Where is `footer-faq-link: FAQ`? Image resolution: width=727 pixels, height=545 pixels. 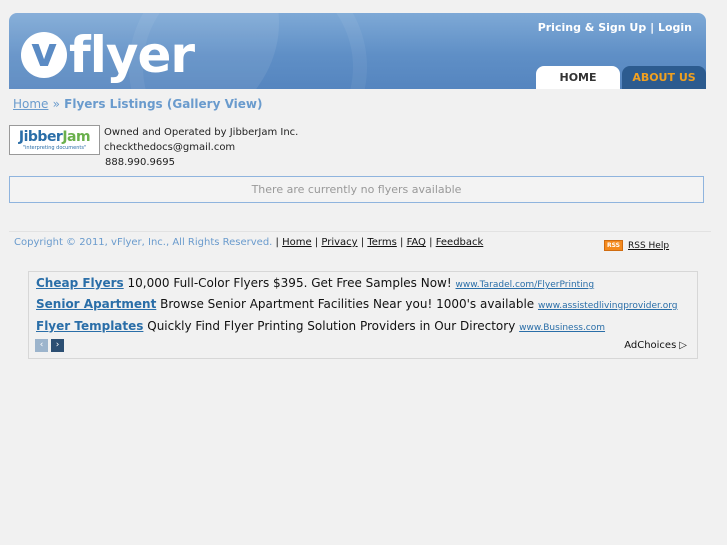
footer-faq-link: FAQ is located at coordinates (416, 242).